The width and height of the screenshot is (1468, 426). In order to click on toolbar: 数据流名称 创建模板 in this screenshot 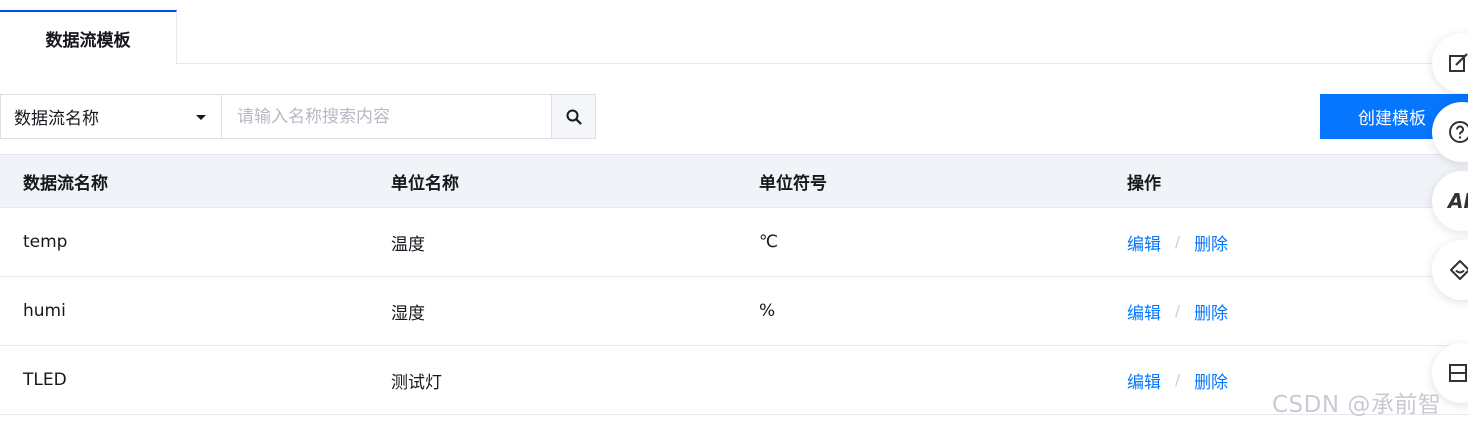, I will do `click(734, 116)`.